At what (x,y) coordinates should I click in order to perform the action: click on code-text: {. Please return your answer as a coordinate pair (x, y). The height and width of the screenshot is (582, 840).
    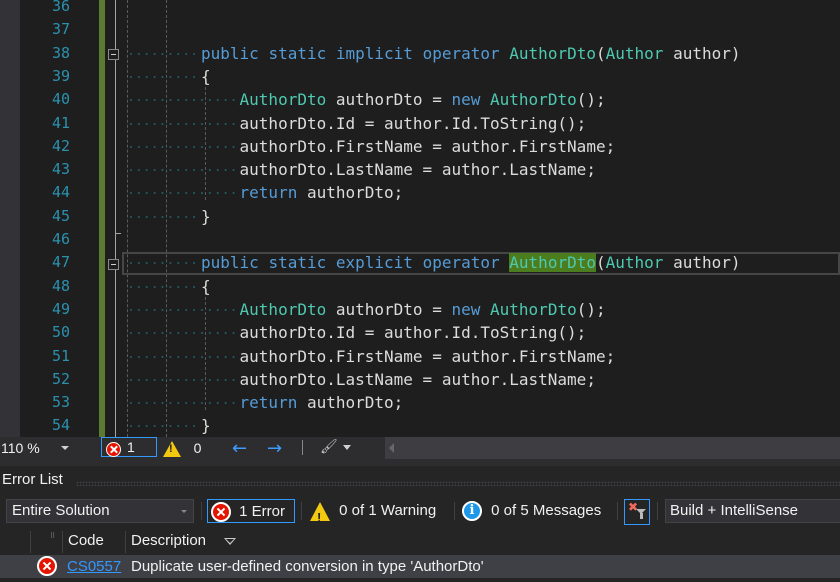
    Looking at the image, I should click on (206, 76).